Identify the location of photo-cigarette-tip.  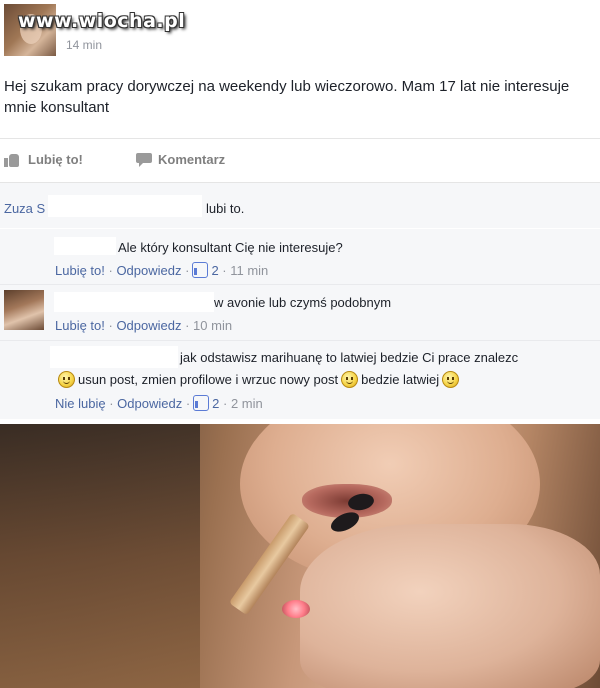
(296, 609).